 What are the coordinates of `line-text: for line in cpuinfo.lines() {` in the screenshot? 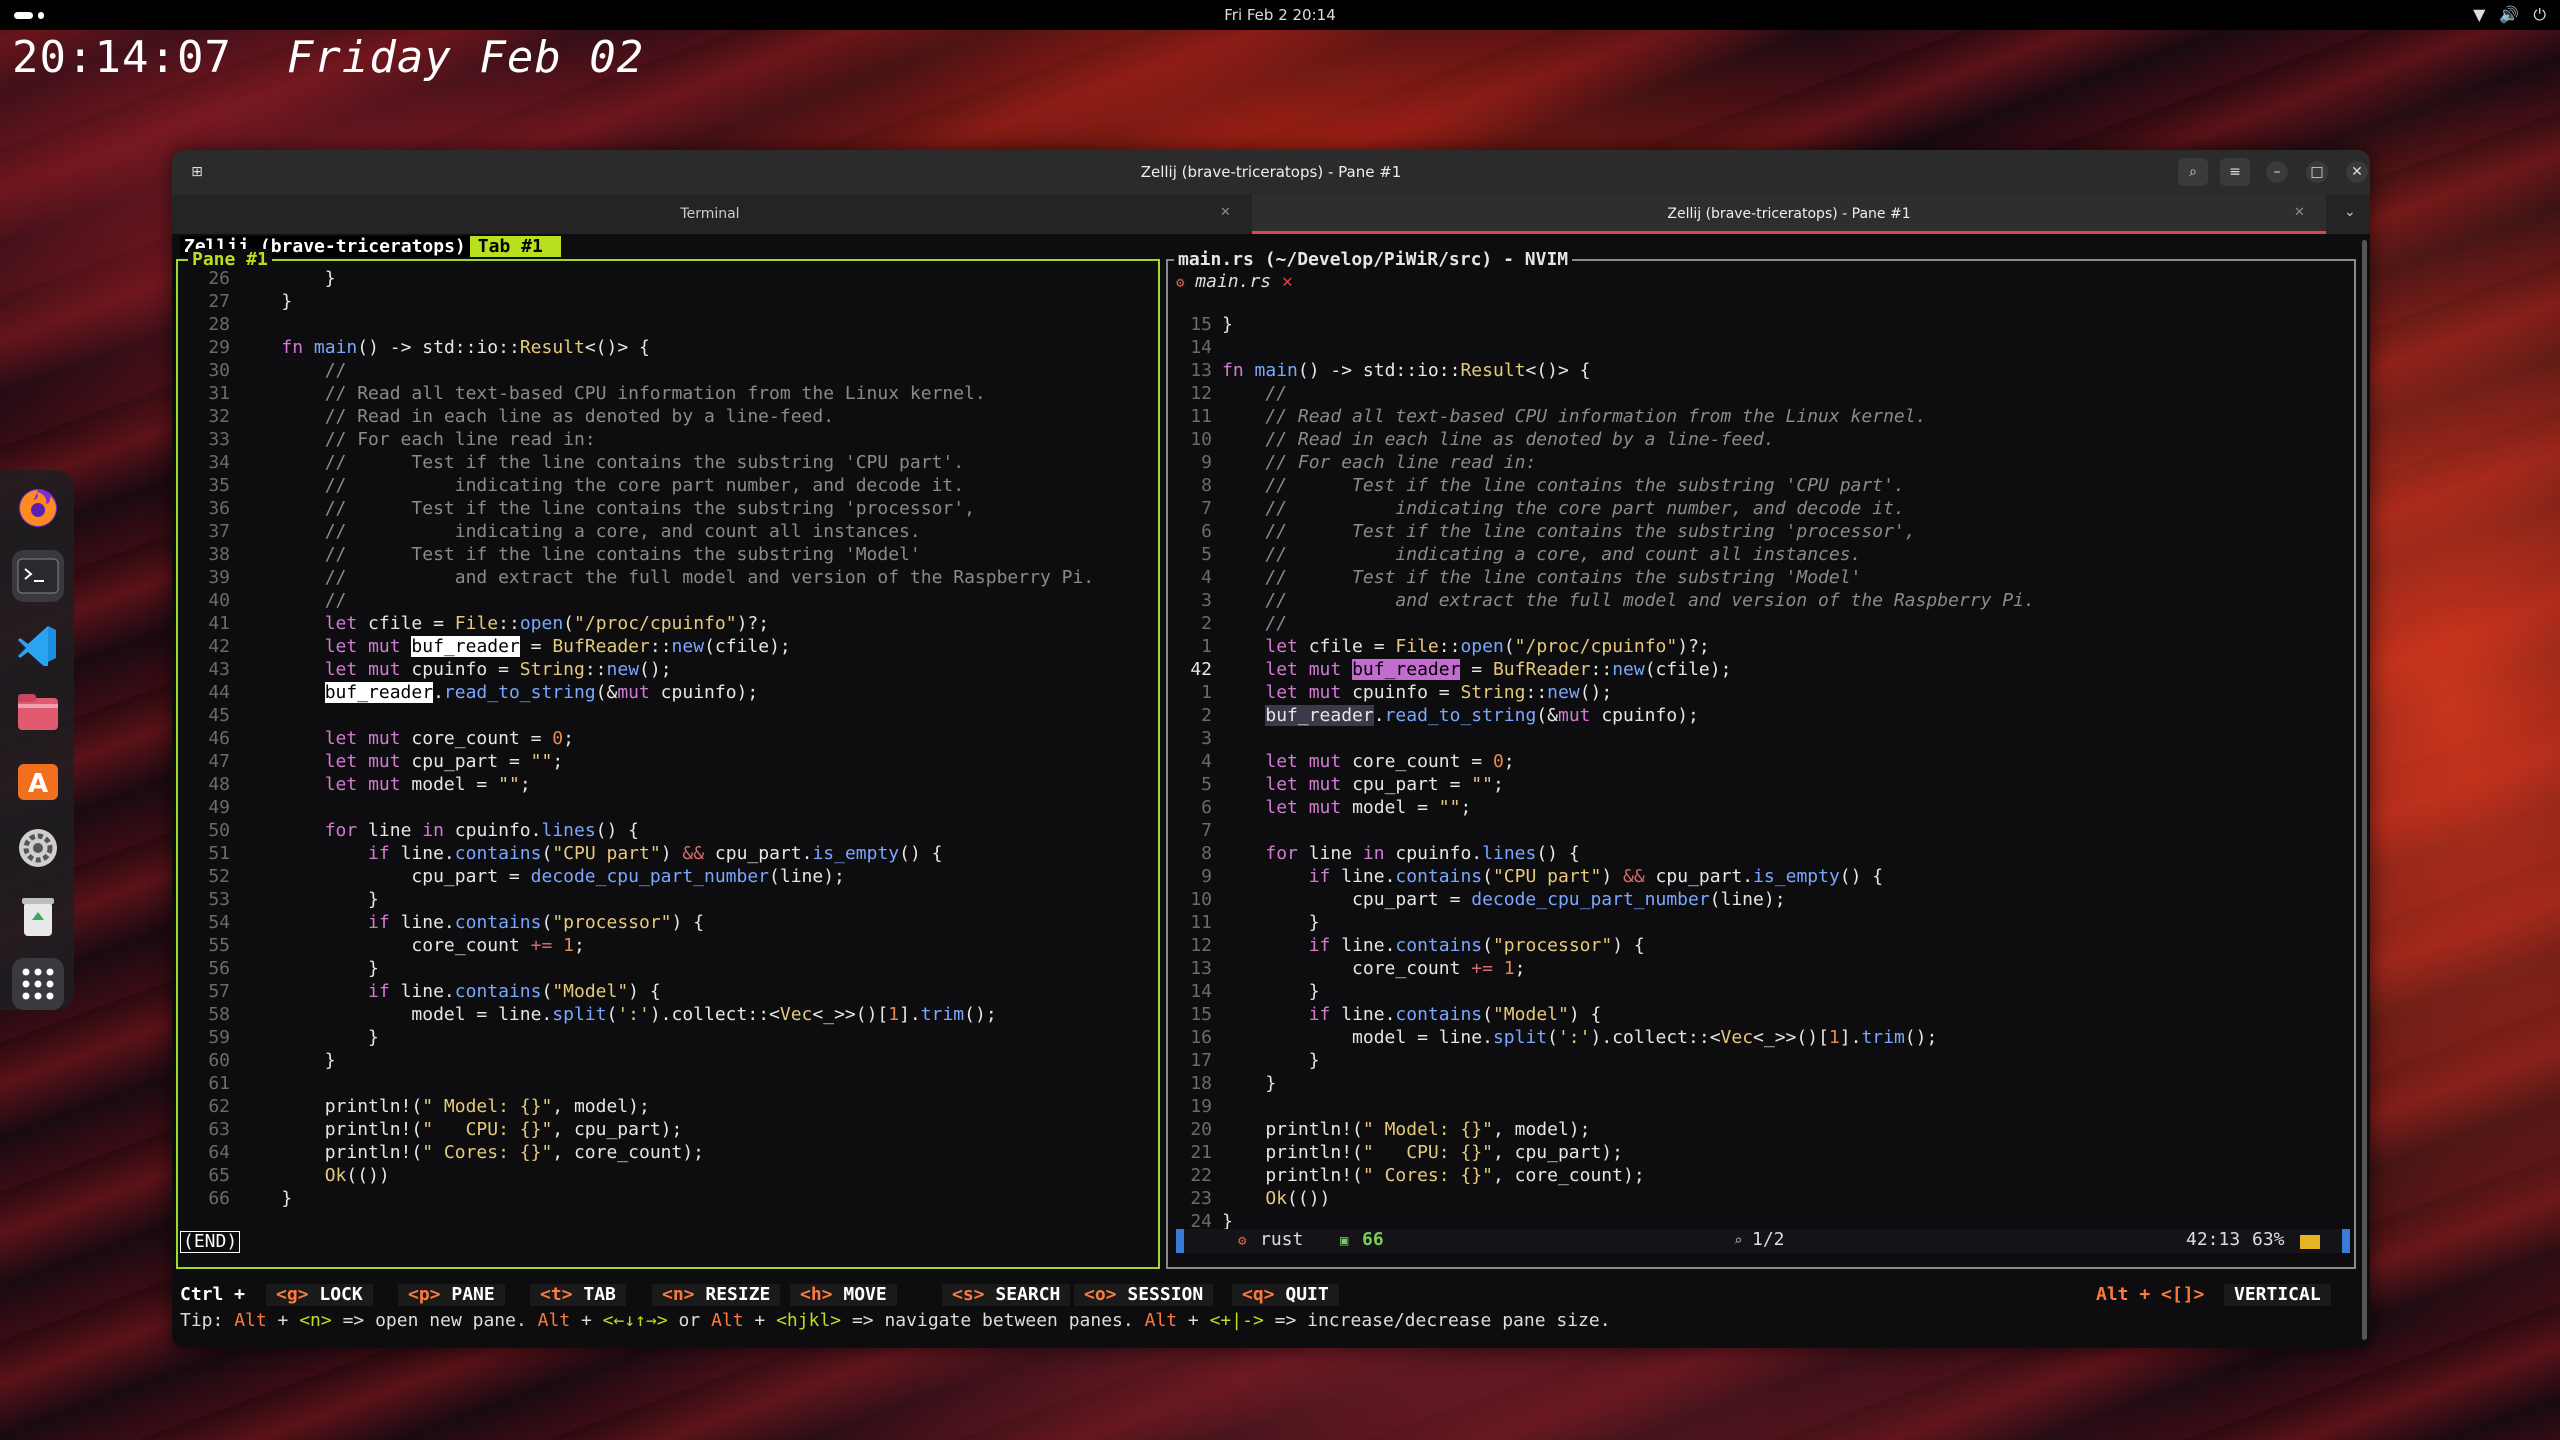 It's located at (482, 830).